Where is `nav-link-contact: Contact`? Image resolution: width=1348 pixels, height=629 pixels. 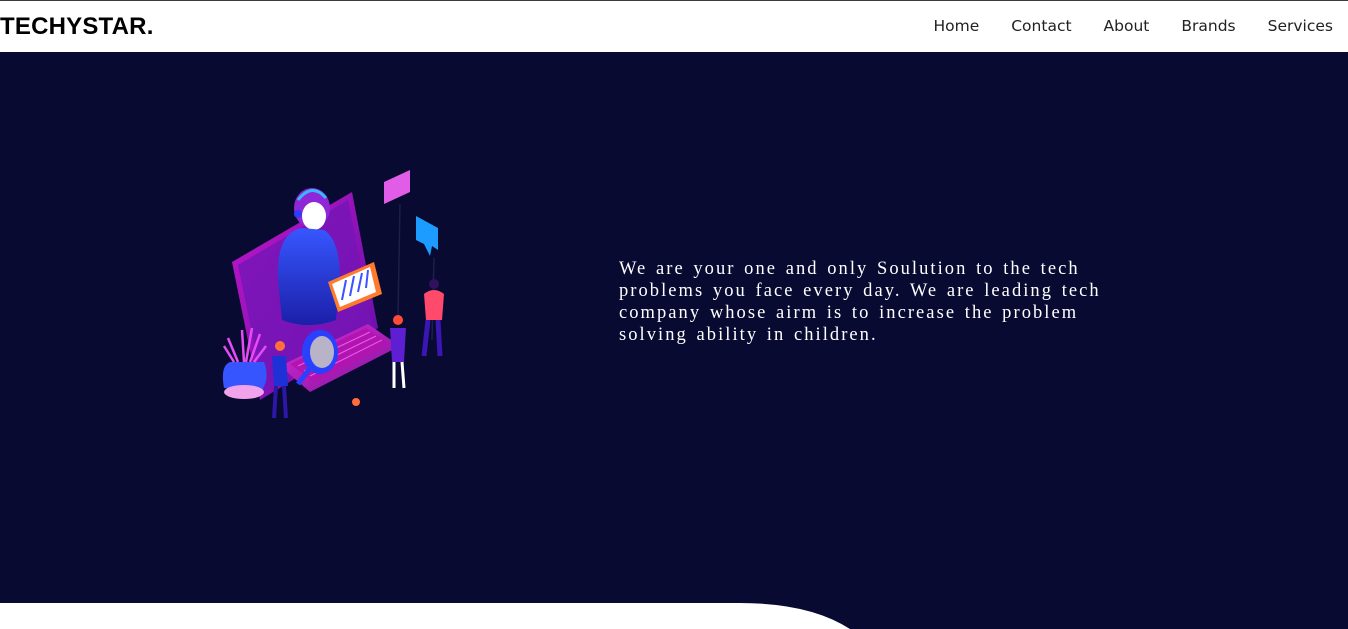
nav-link-contact: Contact is located at coordinates (1041, 26).